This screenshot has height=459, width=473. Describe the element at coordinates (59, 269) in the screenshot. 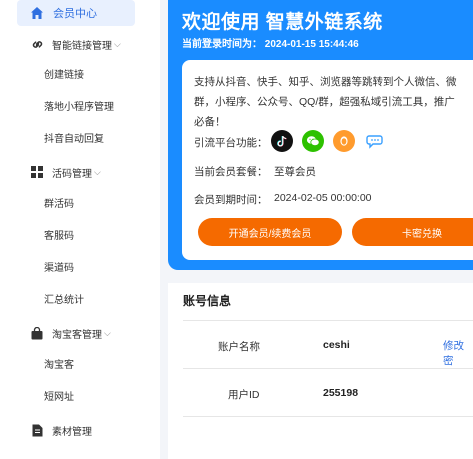

I see `sidebar-item-channel-code: 渠道码` at that location.